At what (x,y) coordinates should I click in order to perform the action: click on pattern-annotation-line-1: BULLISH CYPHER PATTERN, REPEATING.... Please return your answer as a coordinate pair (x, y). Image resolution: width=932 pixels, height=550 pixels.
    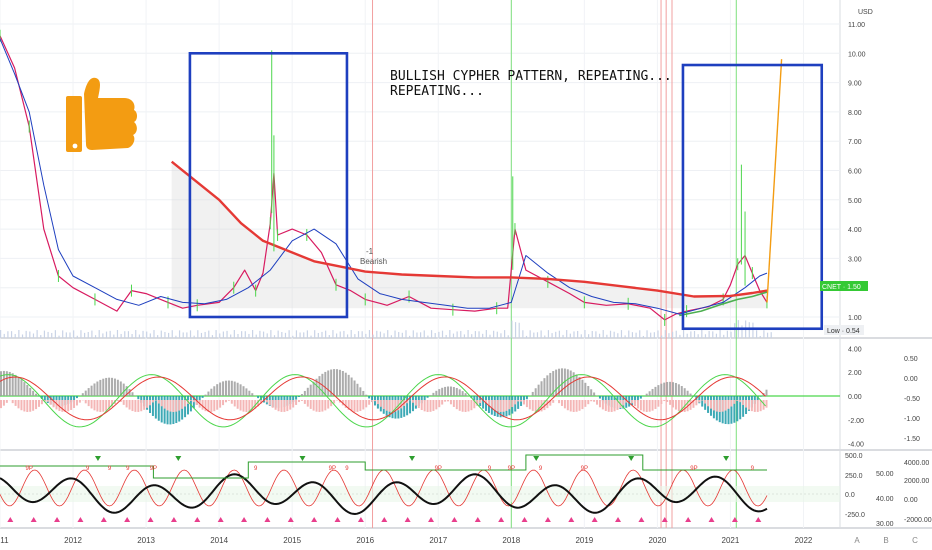
    Looking at the image, I should click on (531, 76).